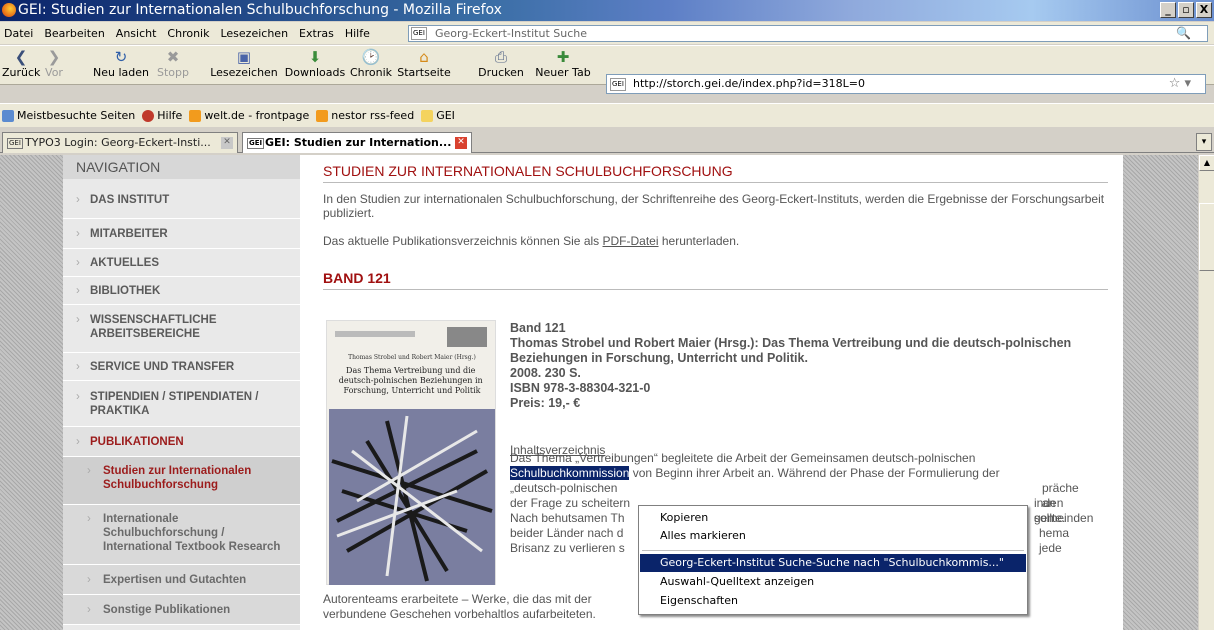  What do you see at coordinates (1206, 392) in the screenshot?
I see `vertical-scrollbar: ▲` at bounding box center [1206, 392].